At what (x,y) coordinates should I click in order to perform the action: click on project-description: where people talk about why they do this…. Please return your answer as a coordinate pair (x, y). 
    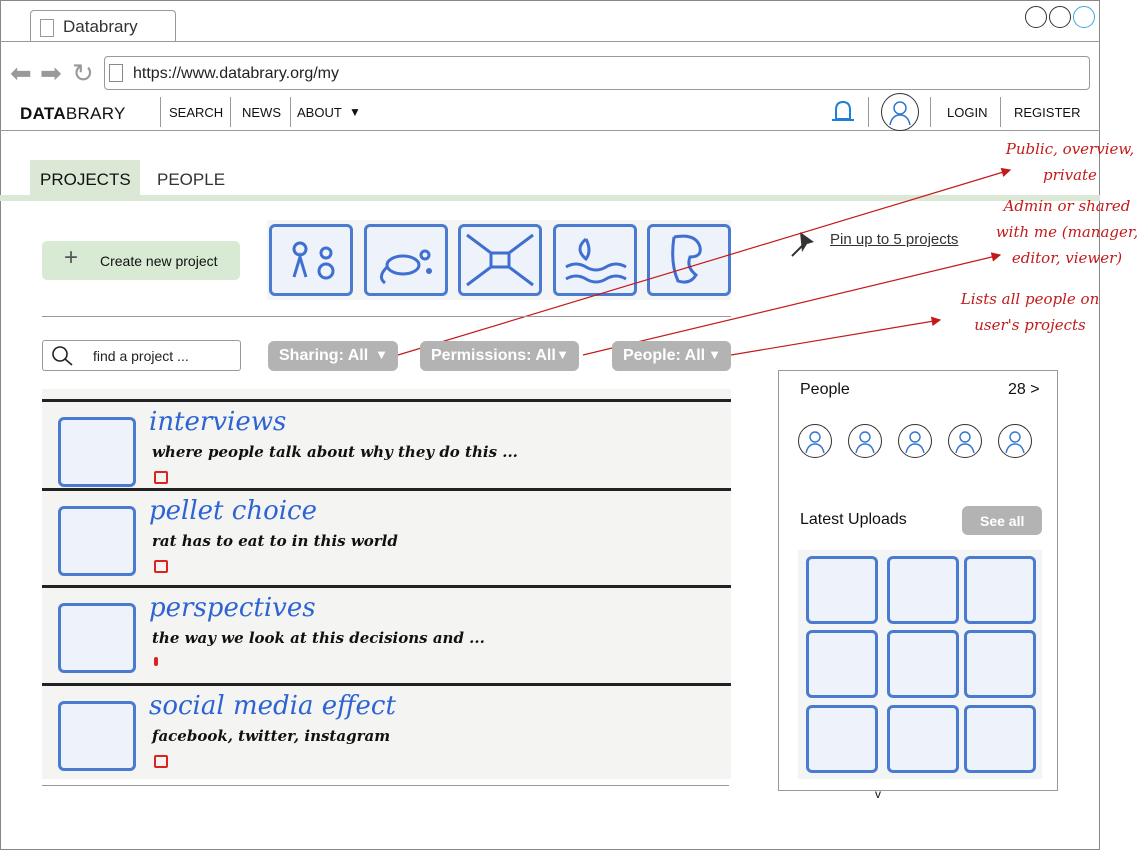
    Looking at the image, I should click on (335, 452).